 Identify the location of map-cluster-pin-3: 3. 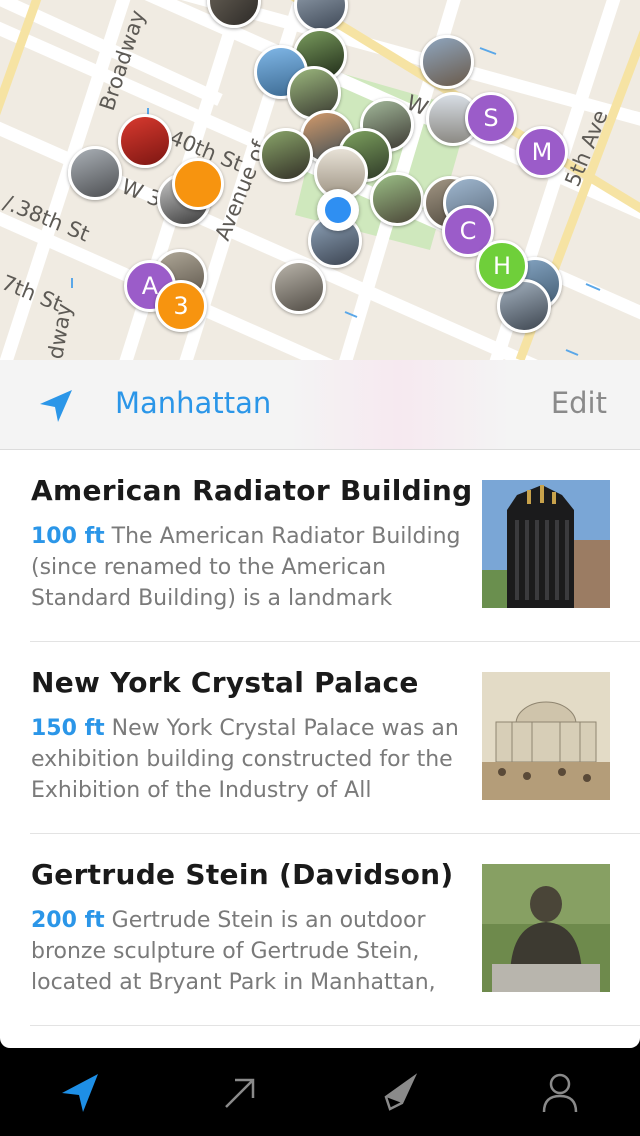
(181, 306).